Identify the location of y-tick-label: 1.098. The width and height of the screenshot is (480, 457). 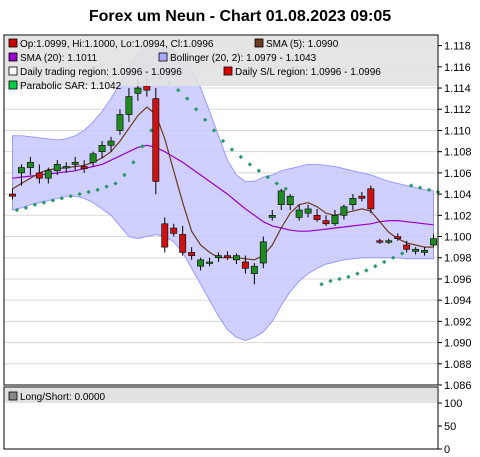
(458, 259).